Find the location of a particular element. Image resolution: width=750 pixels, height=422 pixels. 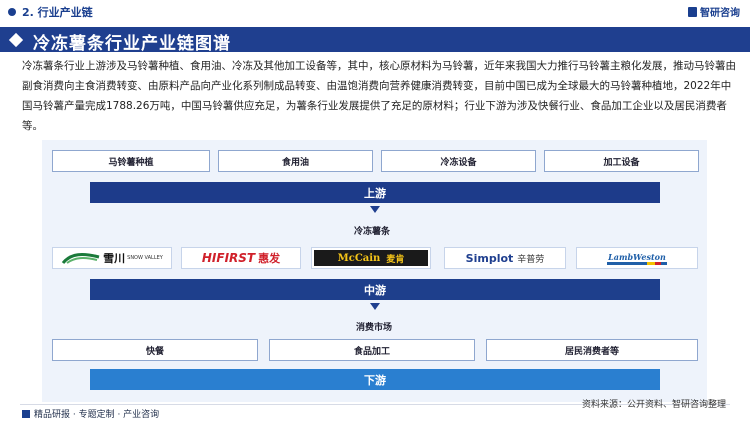

midstream-heading: 冷冻薯条 is located at coordinates (372, 232).